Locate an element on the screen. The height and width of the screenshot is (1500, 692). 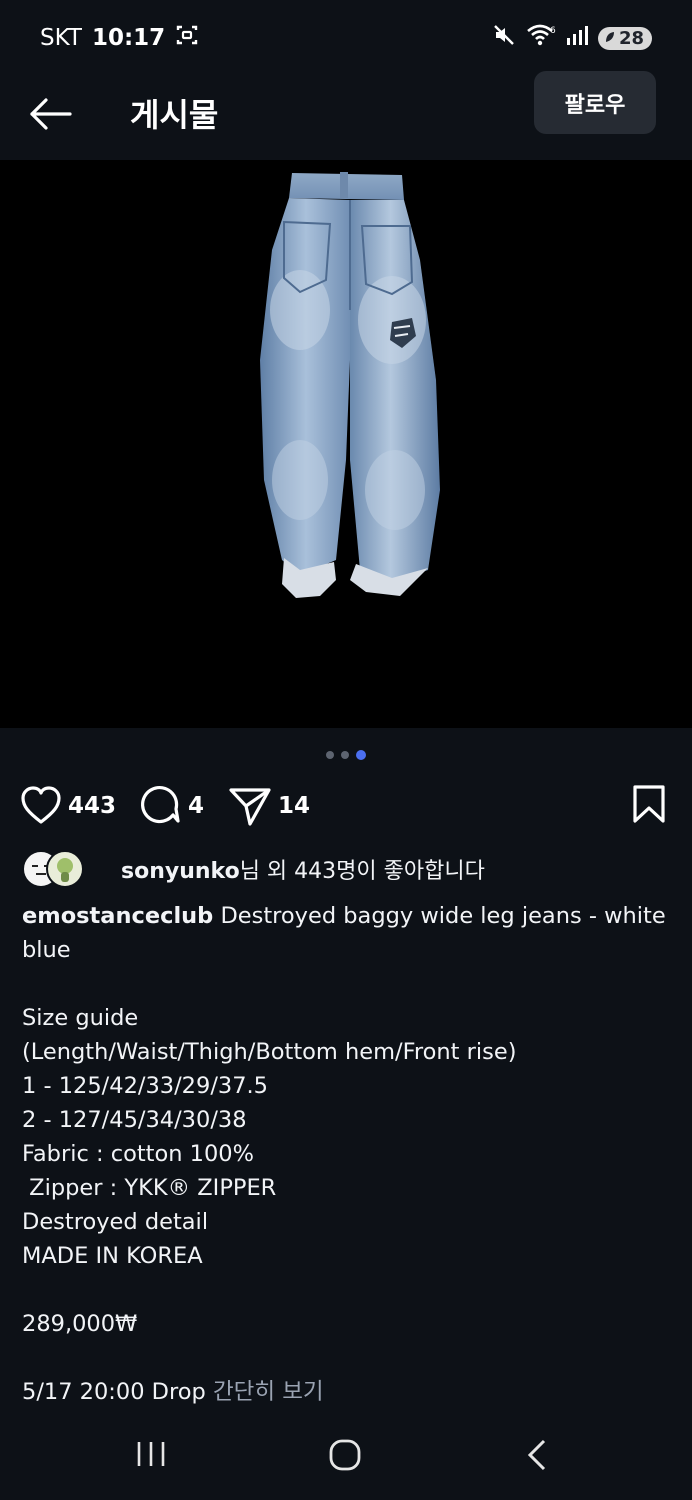
character-icon is located at coordinates (65, 870).